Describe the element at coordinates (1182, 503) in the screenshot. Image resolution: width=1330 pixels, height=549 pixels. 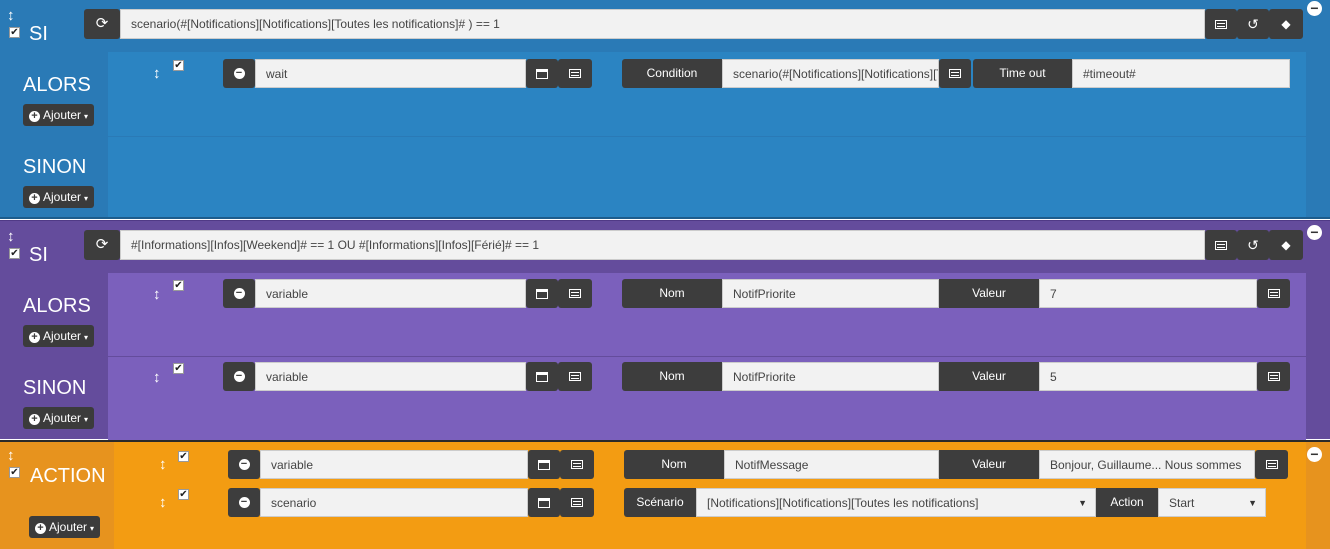
I see `scenario-action-select-value: Start` at that location.